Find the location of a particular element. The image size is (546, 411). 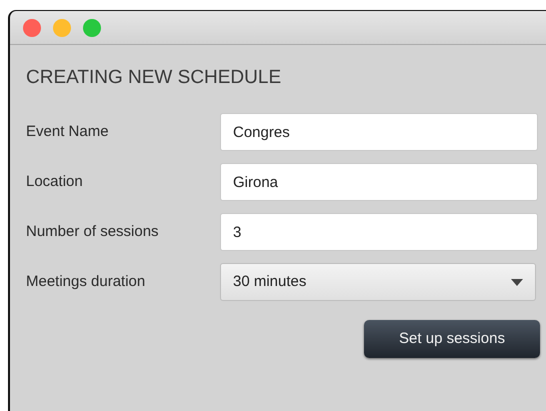

form-heading: CREATING NEW SCHEDULE is located at coordinates (154, 78).